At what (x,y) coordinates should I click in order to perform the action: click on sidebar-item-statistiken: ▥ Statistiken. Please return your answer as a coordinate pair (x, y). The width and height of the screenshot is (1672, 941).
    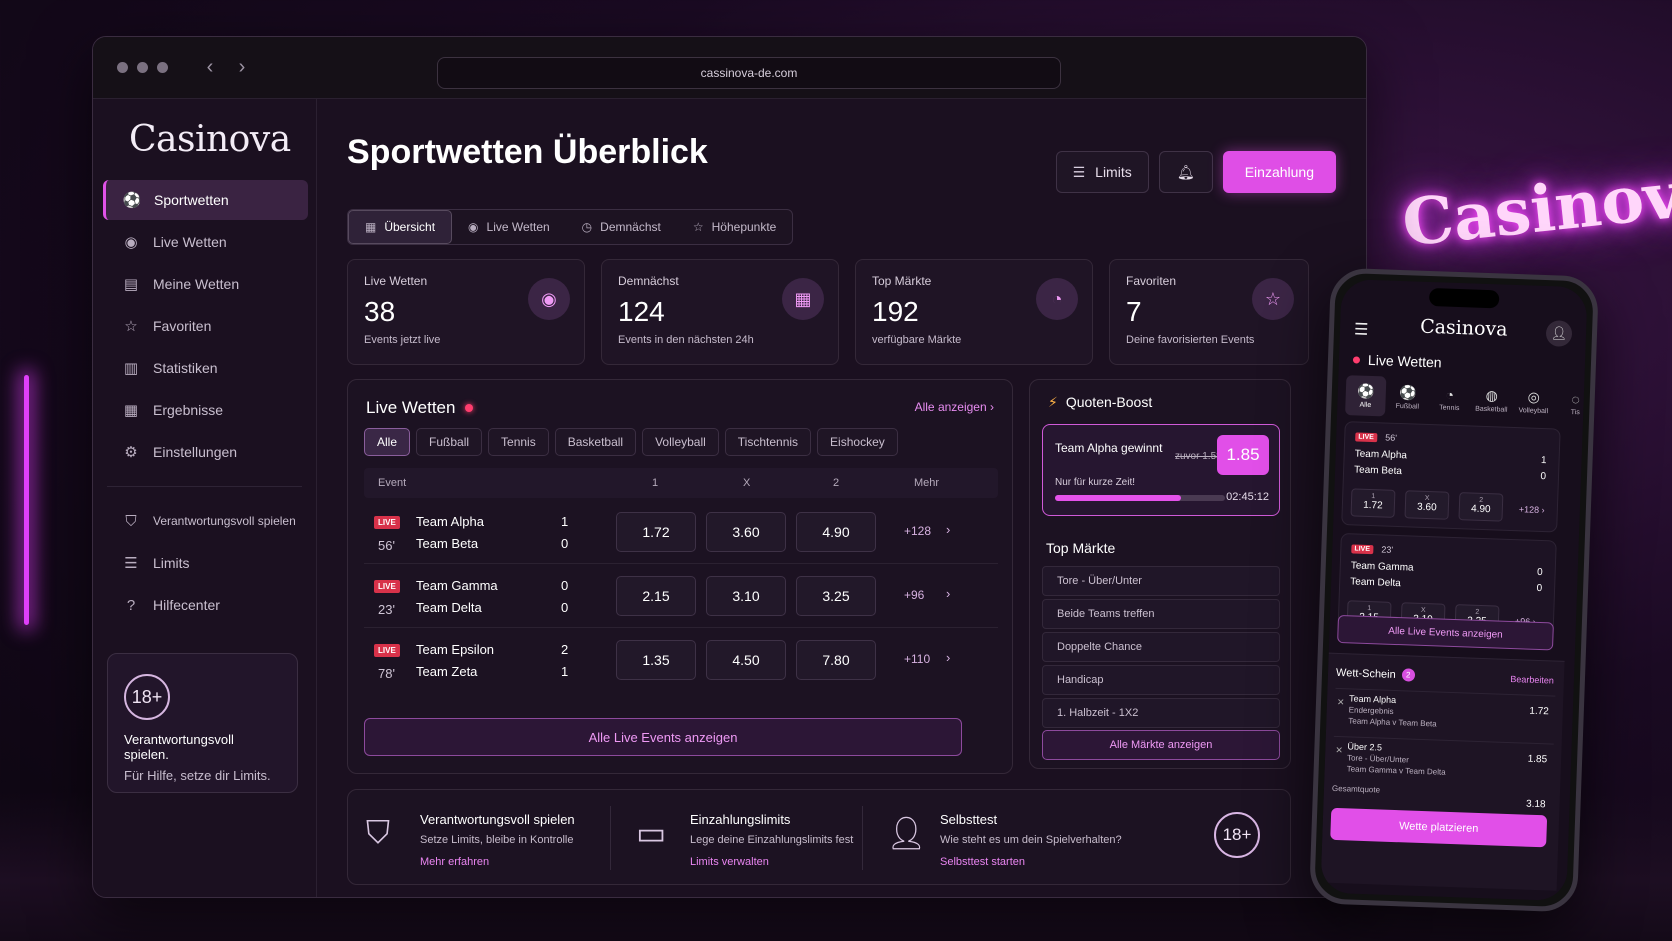
    Looking at the image, I should click on (205, 368).